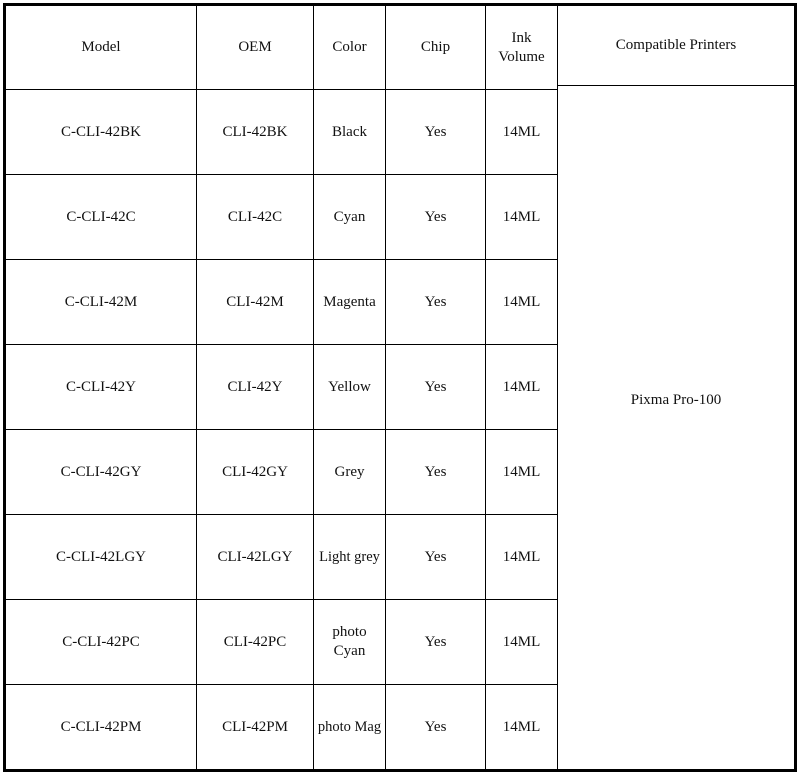 This screenshot has width=799, height=772. I want to click on cell-oem: CLI-42M, so click(255, 302).